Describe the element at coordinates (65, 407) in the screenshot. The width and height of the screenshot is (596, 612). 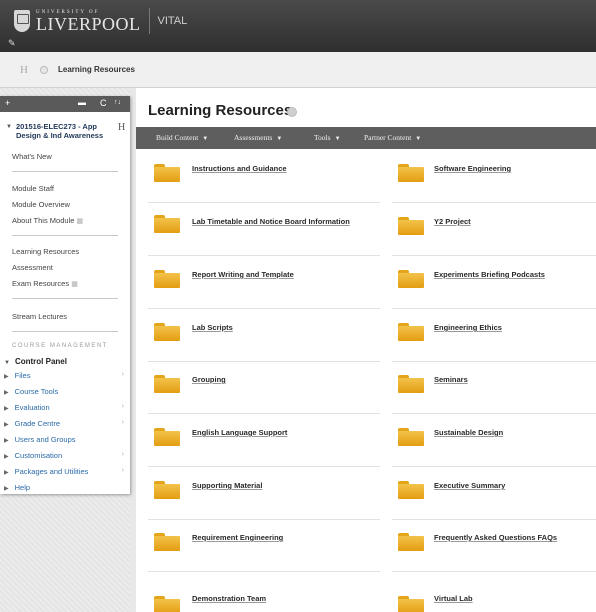
I see `sidebar-tool-evaluation: ▶ Evaluation ›` at that location.